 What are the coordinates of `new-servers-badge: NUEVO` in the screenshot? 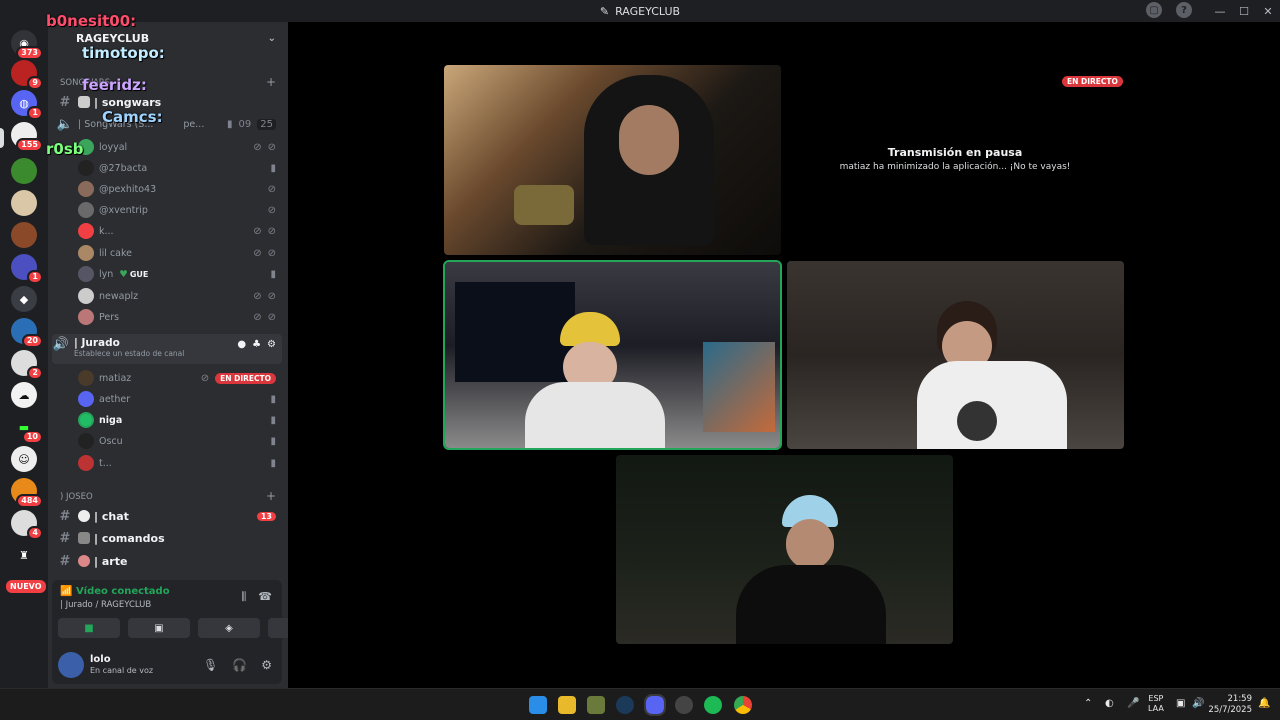 It's located at (26, 586).